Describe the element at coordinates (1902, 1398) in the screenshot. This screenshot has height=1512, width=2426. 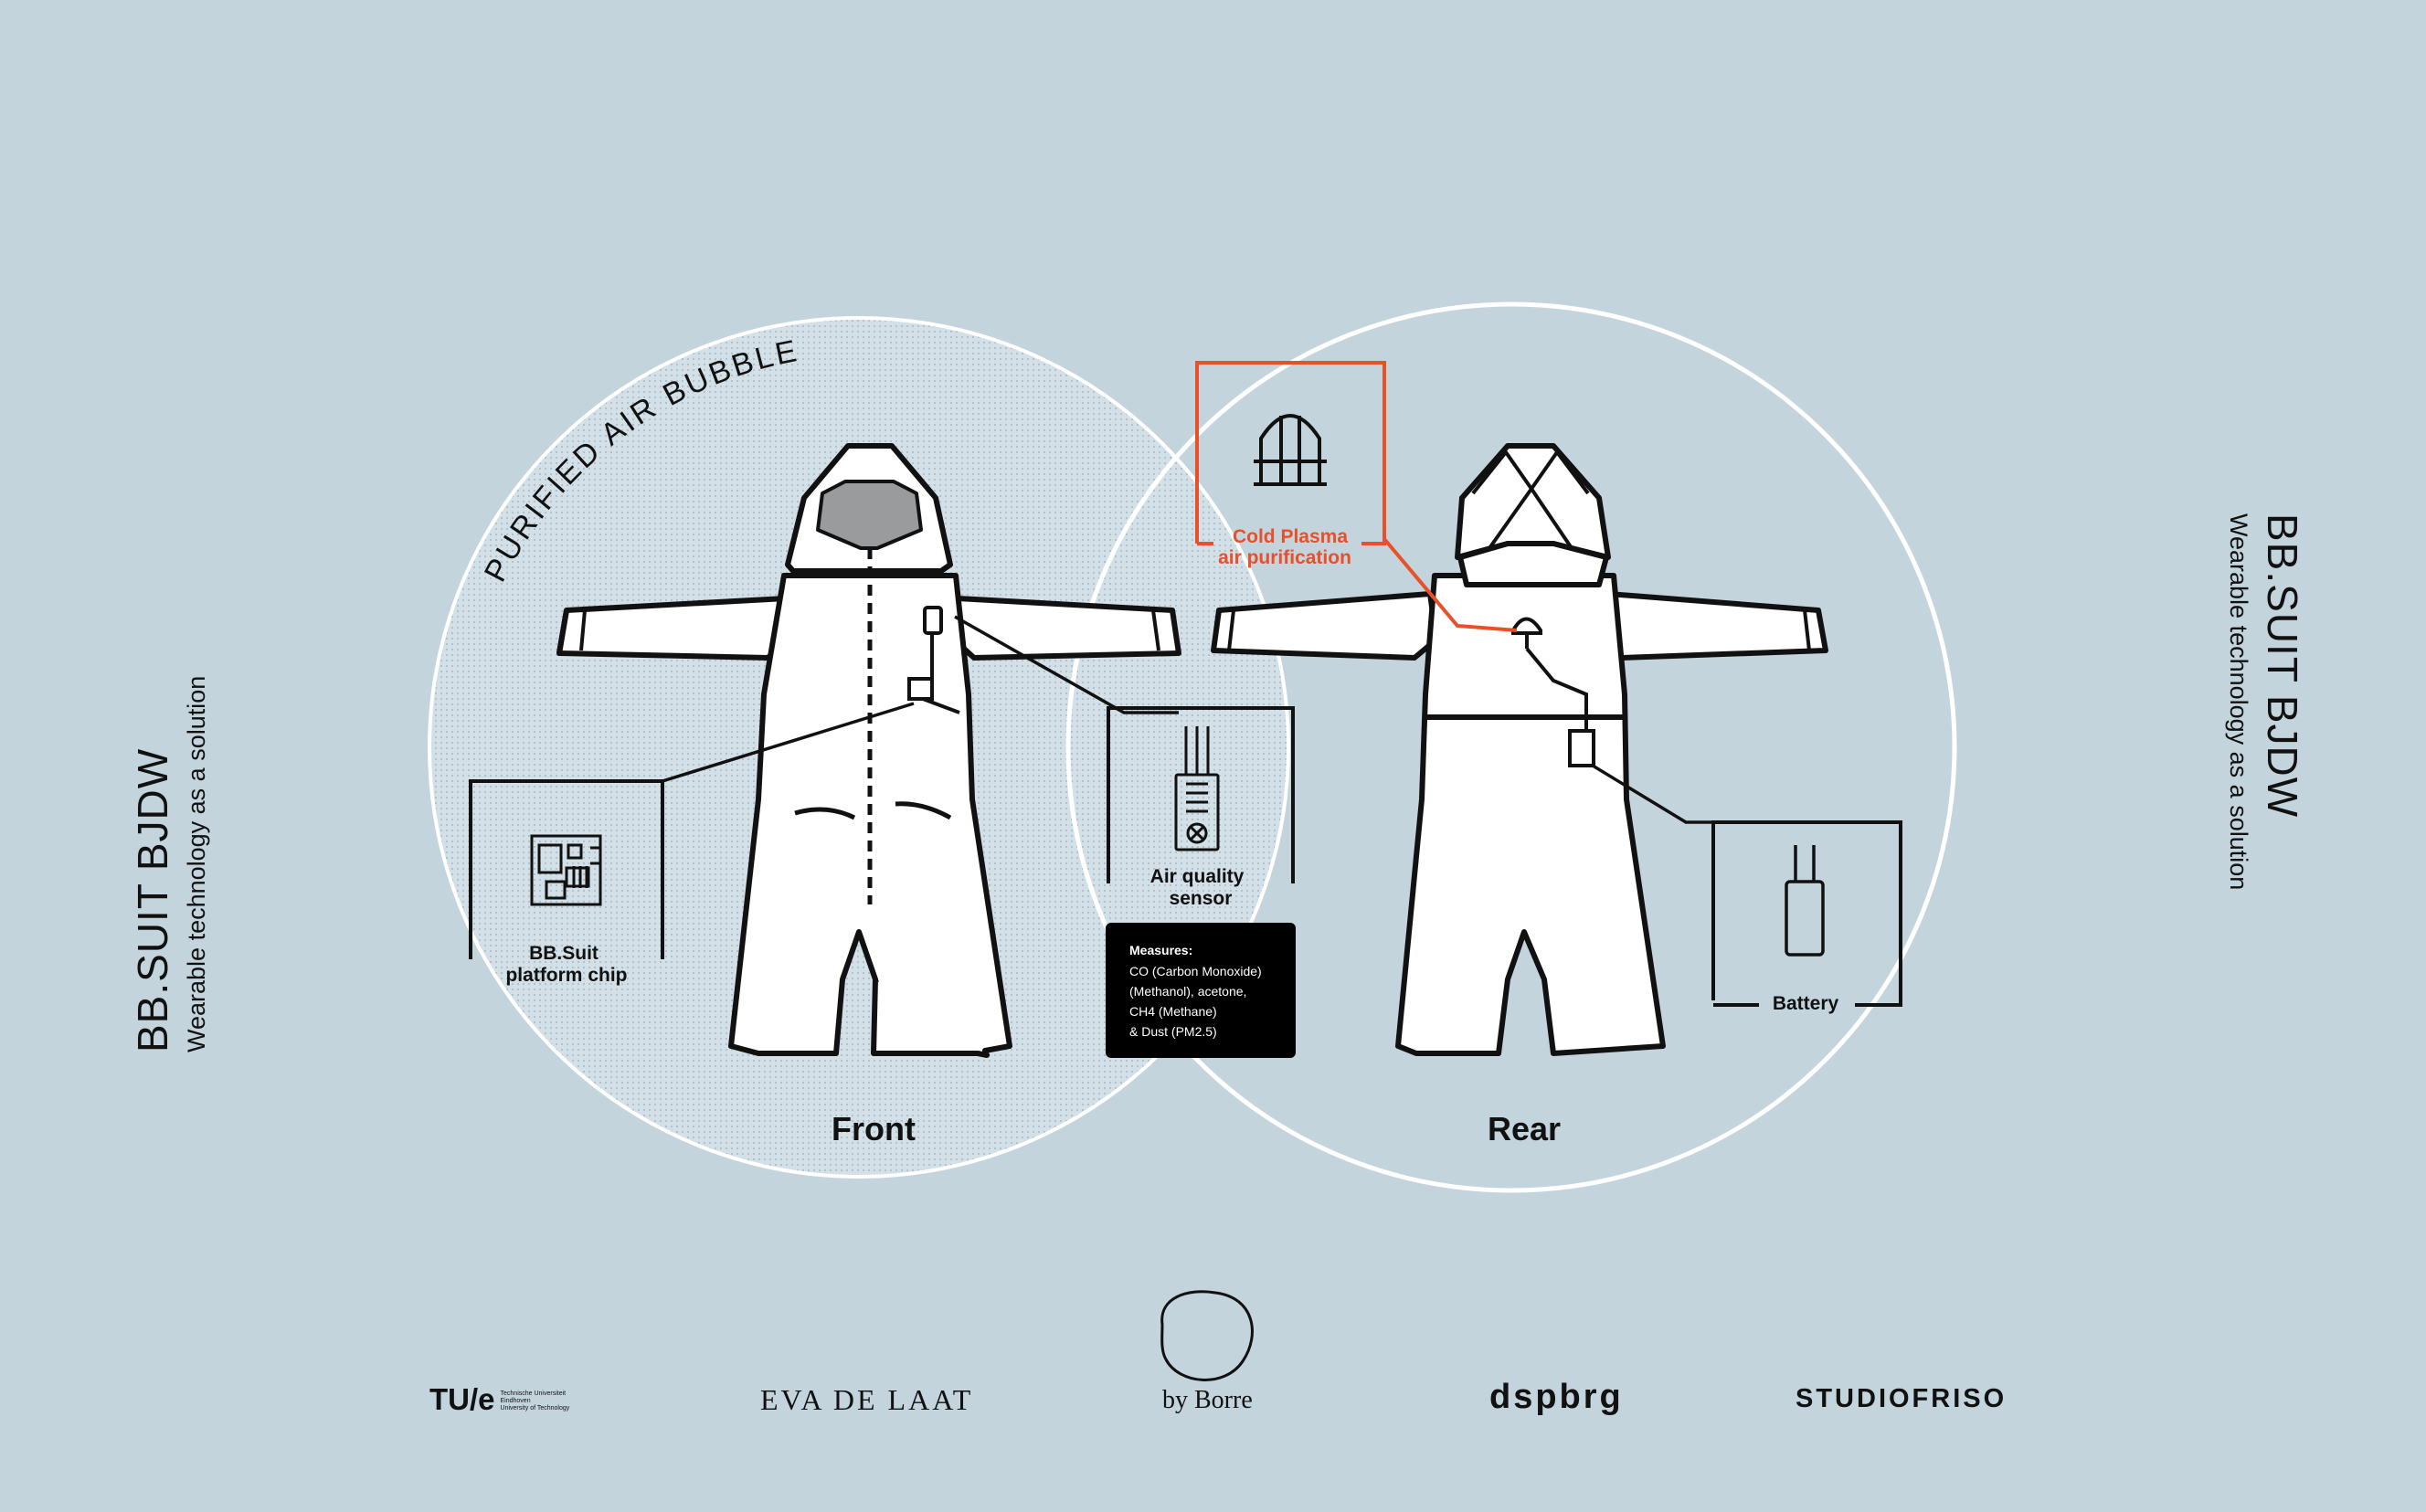
I see `studiofriso-logo: STUDIOFRISO` at that location.